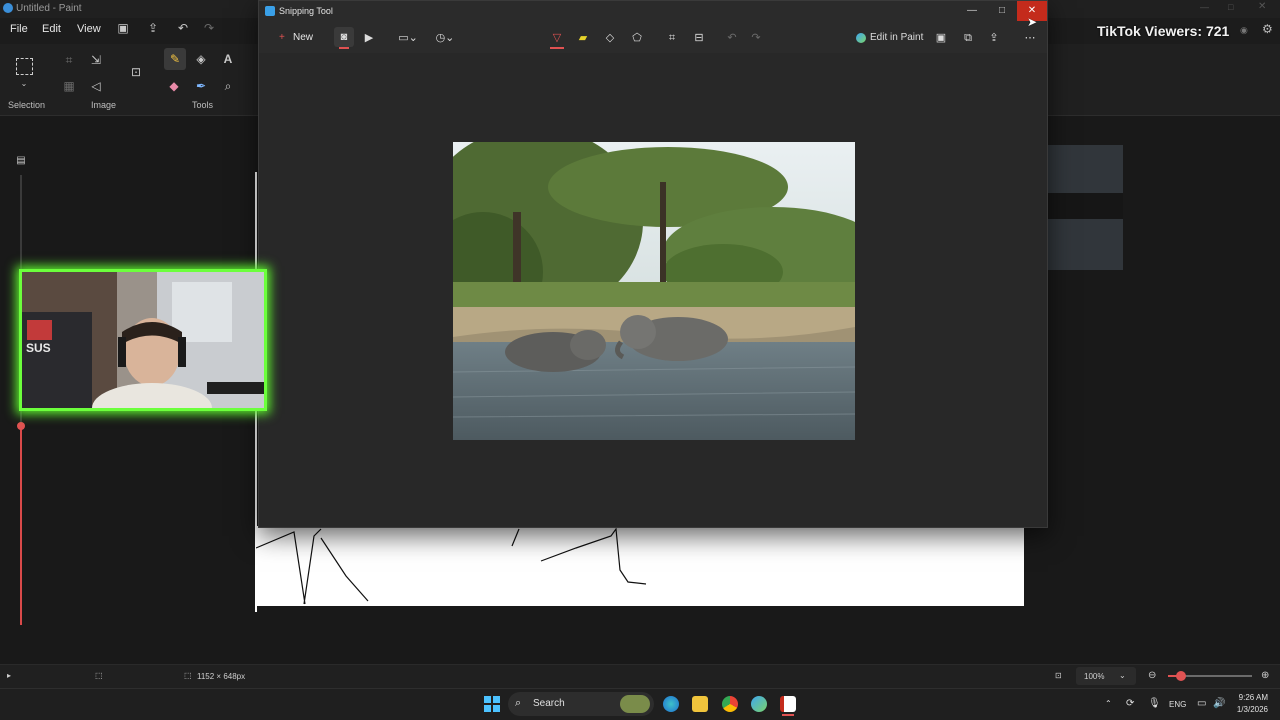  I want to click on snipping-tool-titlebar, so click(653, 12).